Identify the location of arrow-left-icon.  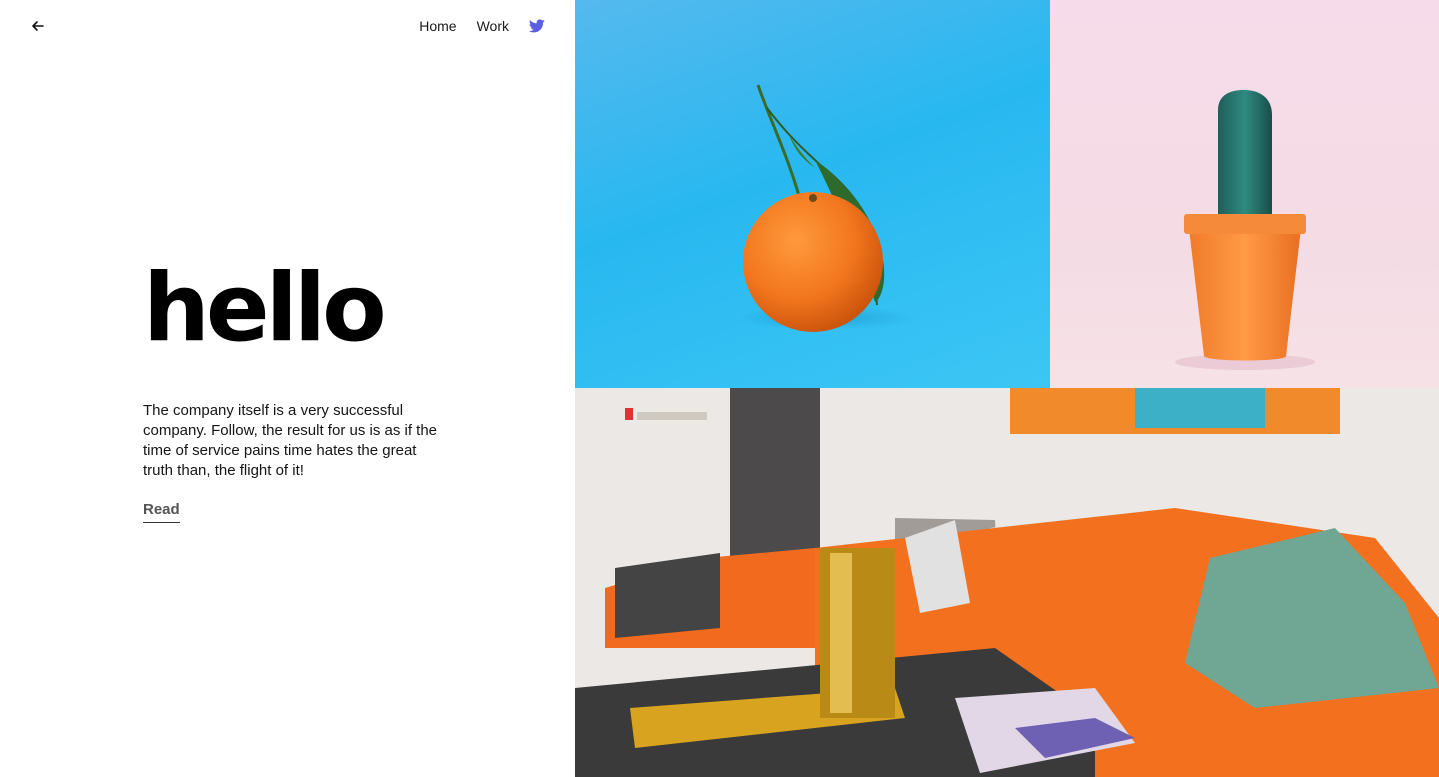
(38, 26).